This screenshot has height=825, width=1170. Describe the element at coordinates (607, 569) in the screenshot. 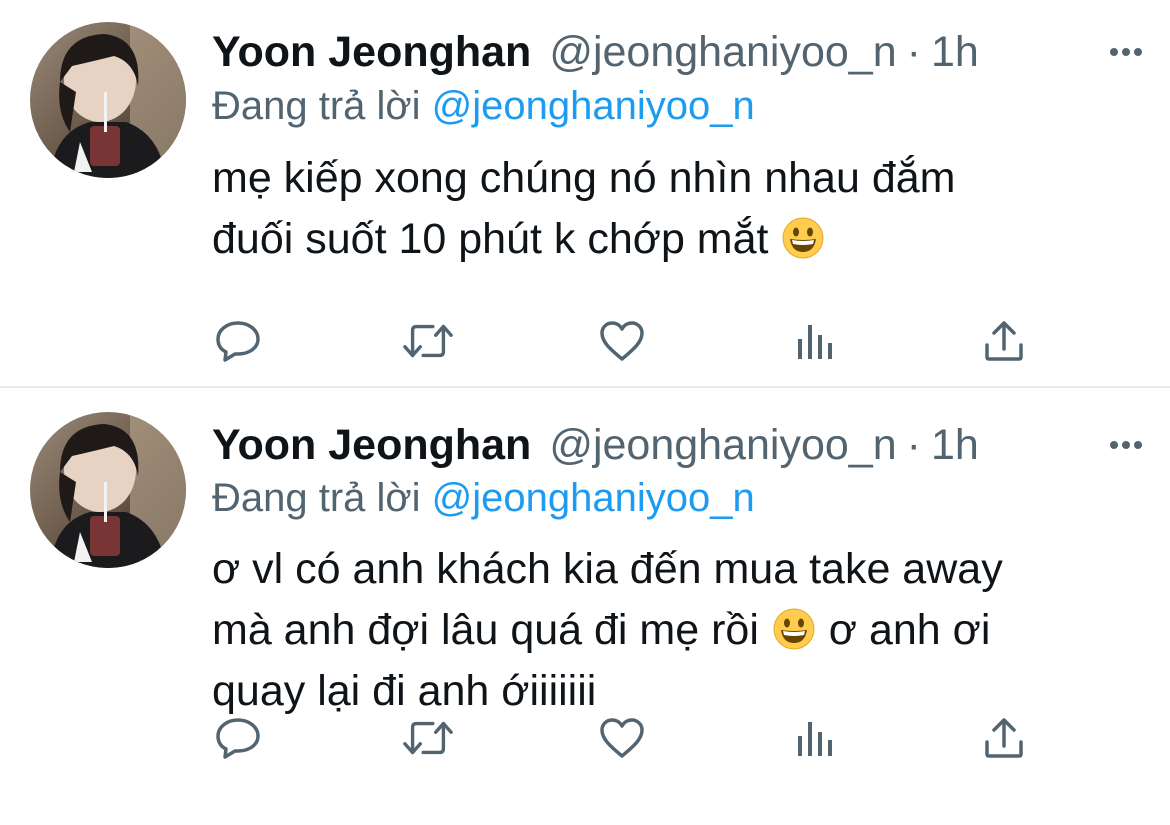

I see `tweet-text-line: ơ vl có anh khách kia đến mua take away` at that location.